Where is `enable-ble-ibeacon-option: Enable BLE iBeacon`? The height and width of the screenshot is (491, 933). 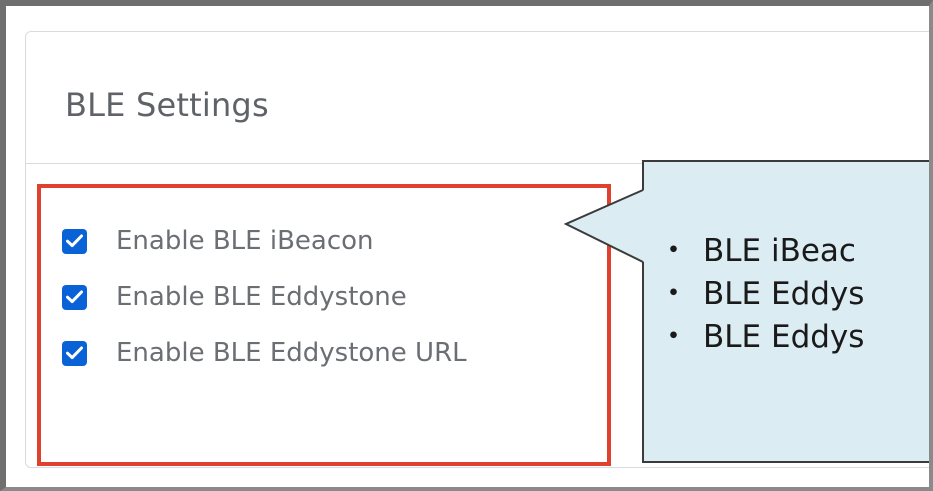
enable-ble-ibeacon-option: Enable BLE iBeacon is located at coordinates (218, 241).